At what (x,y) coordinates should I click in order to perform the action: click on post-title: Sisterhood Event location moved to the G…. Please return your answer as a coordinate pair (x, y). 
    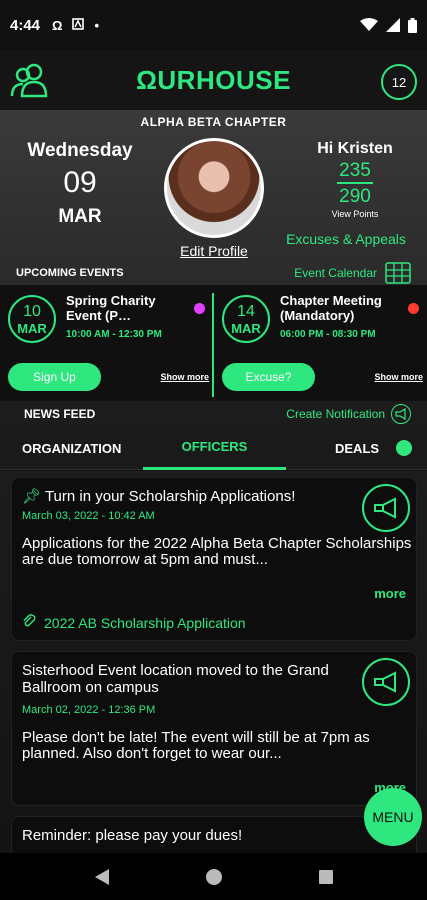
    Looking at the image, I should click on (175, 679).